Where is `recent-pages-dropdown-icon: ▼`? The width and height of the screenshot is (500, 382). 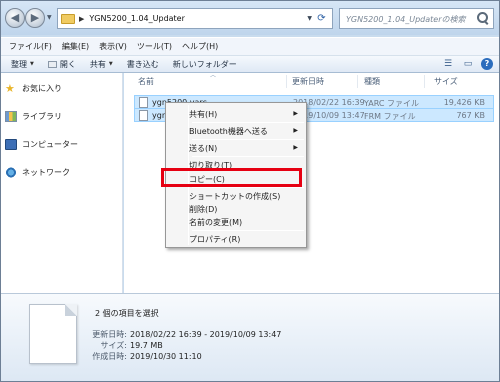
recent-pages-dropdown-icon: ▼ is located at coordinates (50, 18).